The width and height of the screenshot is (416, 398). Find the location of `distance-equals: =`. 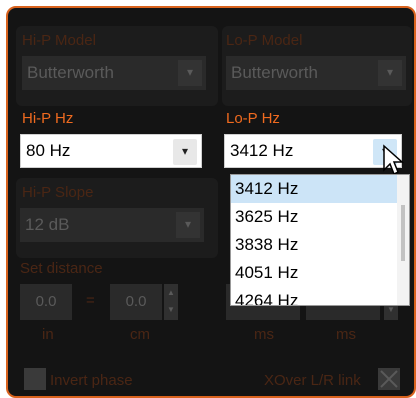

distance-equals: = is located at coordinates (90, 300).